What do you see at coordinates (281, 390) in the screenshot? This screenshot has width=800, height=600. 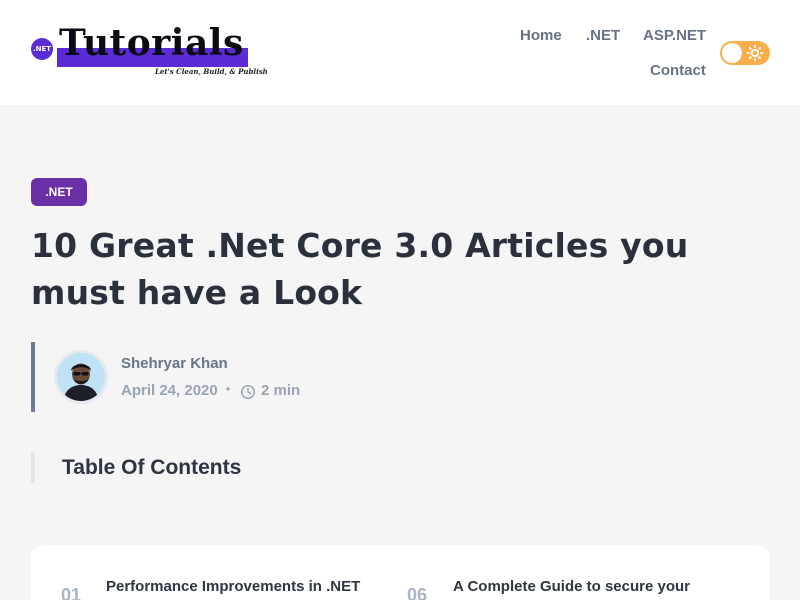 I see `read-time: 2 min` at bounding box center [281, 390].